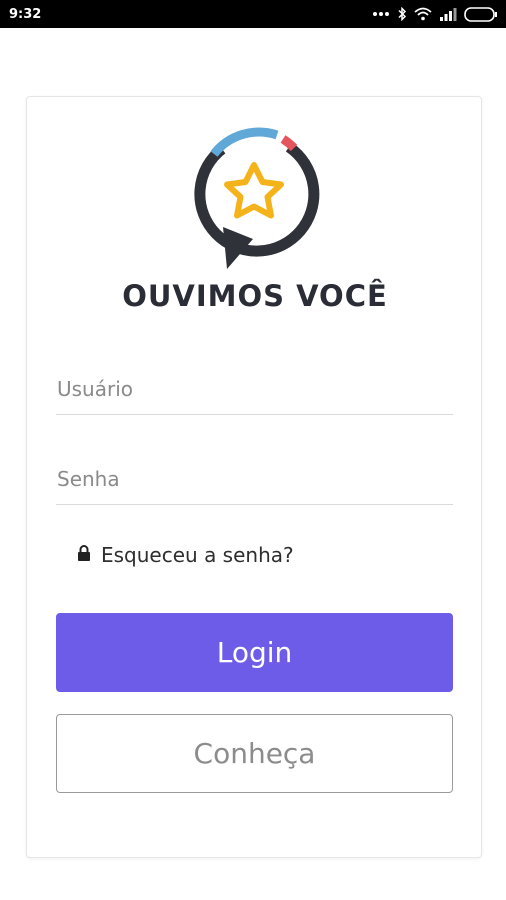 This screenshot has height=900, width=506. What do you see at coordinates (255, 296) in the screenshot?
I see `brand-name: OUVIMOS VOCÊ` at bounding box center [255, 296].